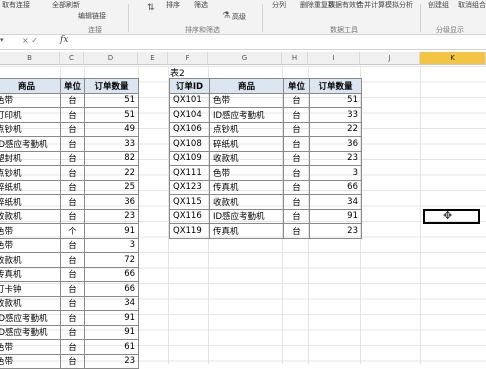 Image resolution: width=486 pixels, height=369 pixels. Describe the element at coordinates (189, 115) in the screenshot. I see `table-cell: QX104` at that location.